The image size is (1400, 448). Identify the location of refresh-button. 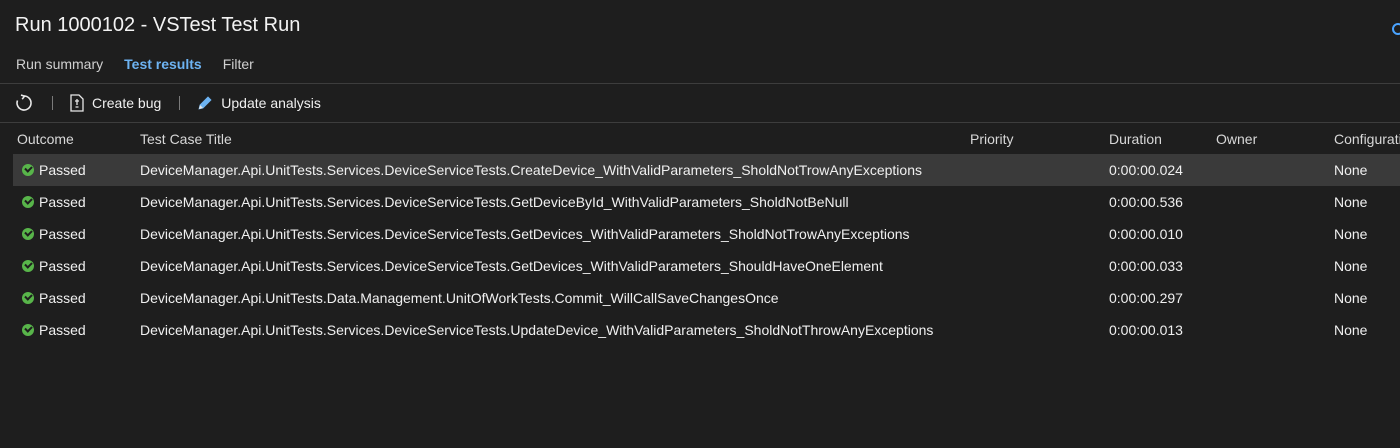
(24, 103).